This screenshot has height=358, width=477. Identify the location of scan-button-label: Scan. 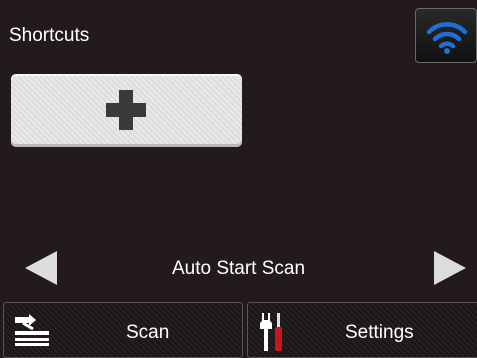
(148, 332).